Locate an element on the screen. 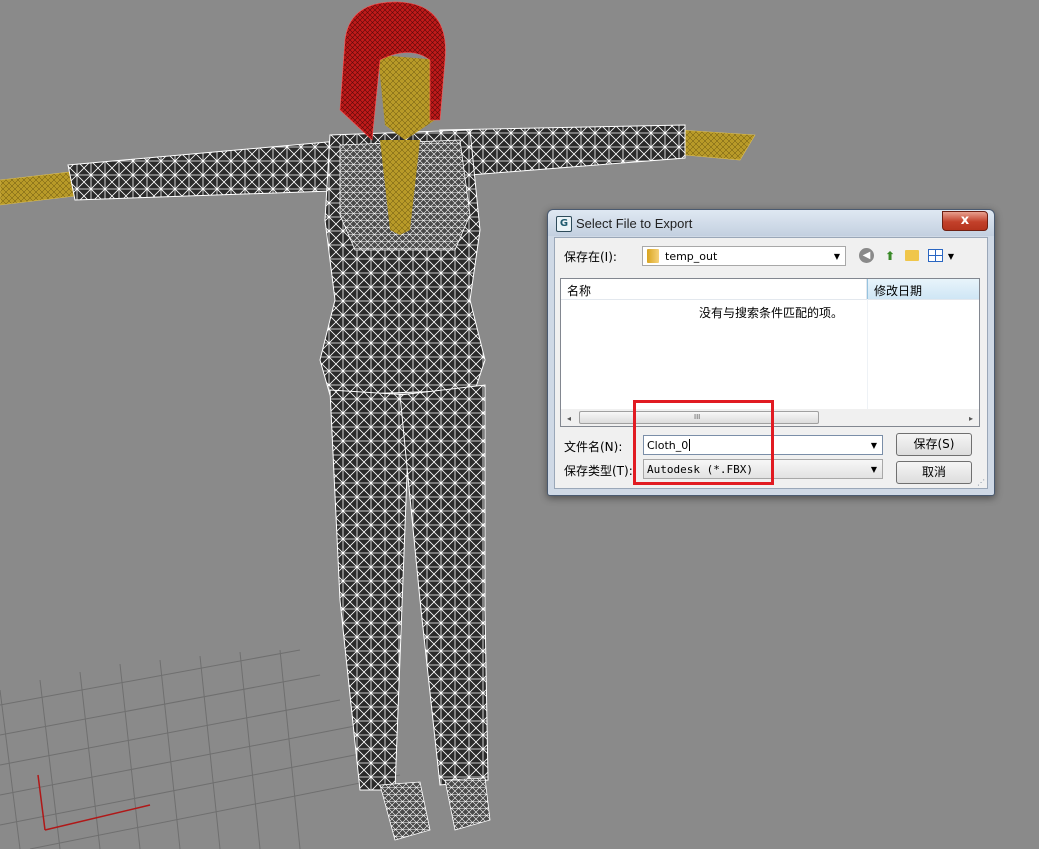 The image size is (1039, 849). dialog-titlebar: G Select File to Export x is located at coordinates (771, 223).